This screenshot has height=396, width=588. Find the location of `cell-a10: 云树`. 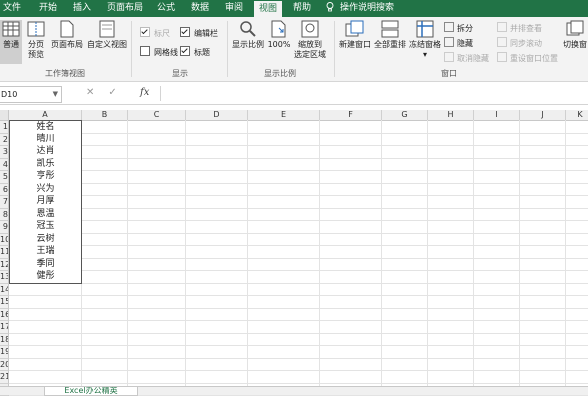

cell-a10: 云树 is located at coordinates (45, 240).